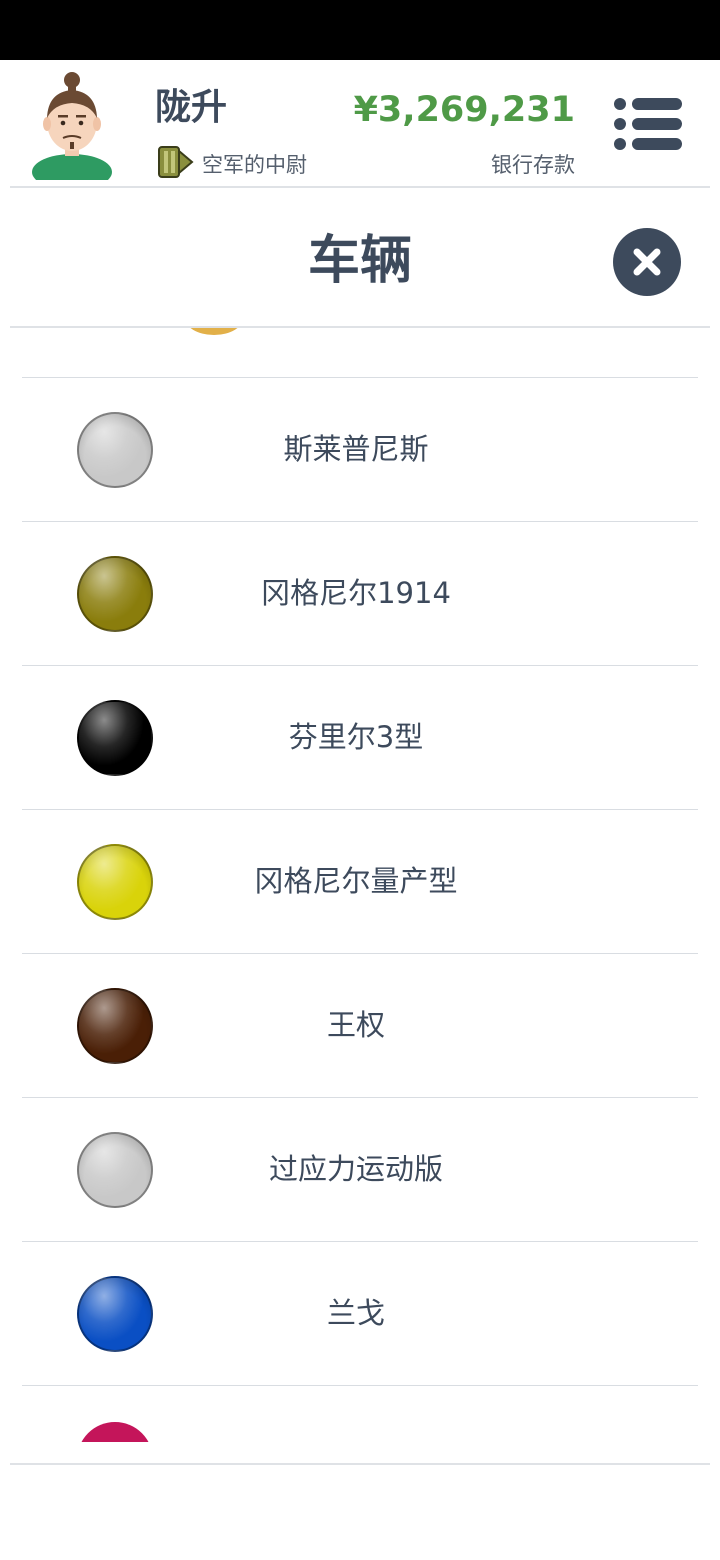  Describe the element at coordinates (356, 593) in the screenshot. I see `vehicle-name: 冈格尼尔1914` at that location.